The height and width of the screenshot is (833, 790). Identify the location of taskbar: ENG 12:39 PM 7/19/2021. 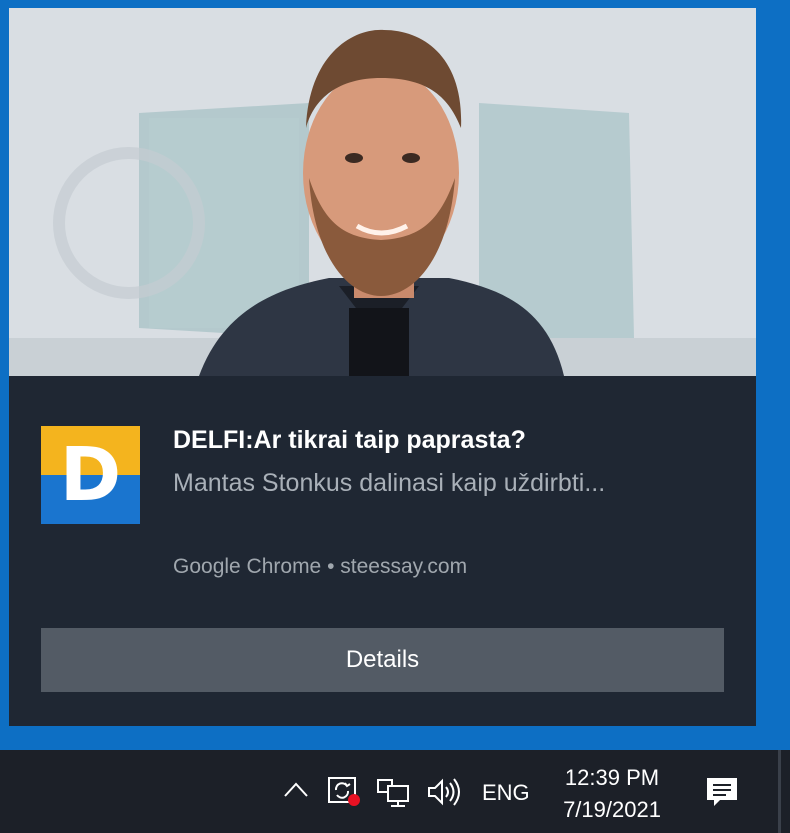
(395, 791).